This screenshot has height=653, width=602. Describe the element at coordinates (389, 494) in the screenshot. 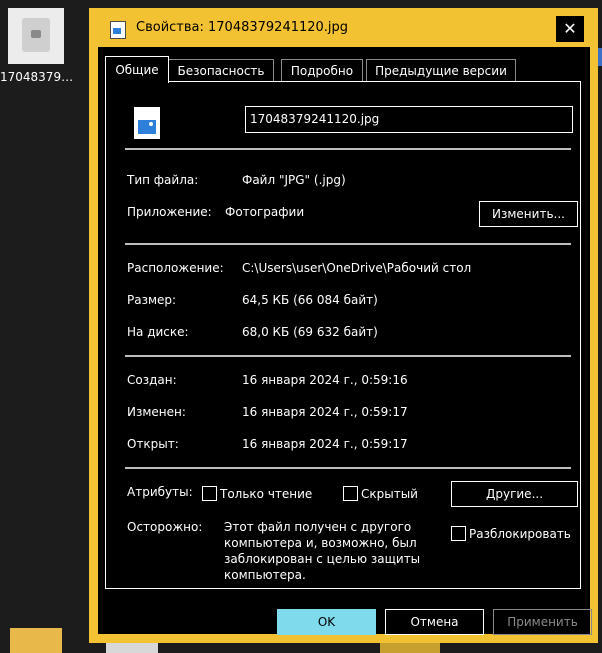

I see `hidden-checkbox-label: Скрытый` at that location.